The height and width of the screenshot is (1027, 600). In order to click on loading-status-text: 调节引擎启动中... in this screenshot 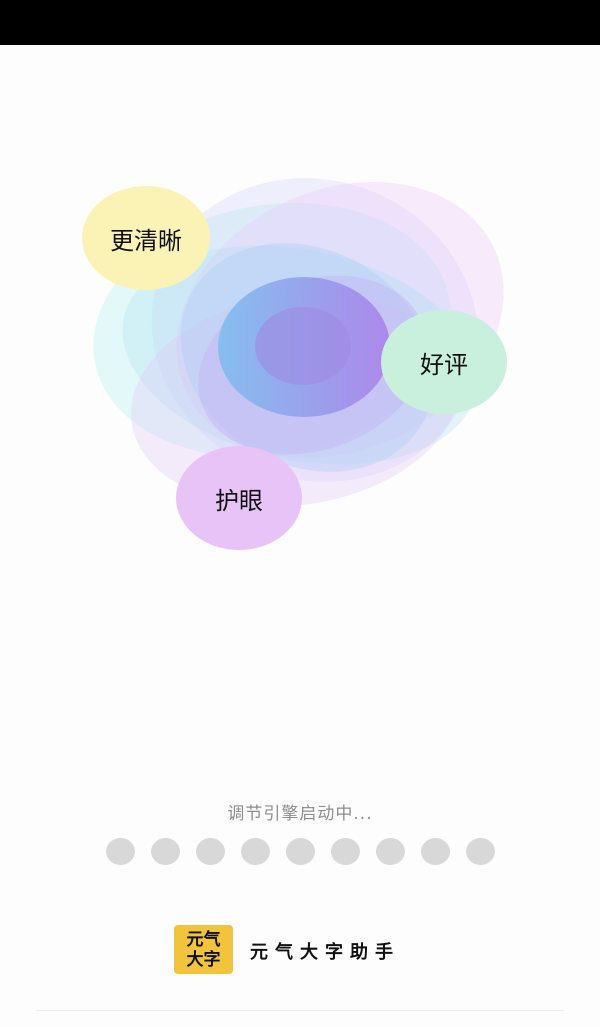, I will do `click(300, 814)`.